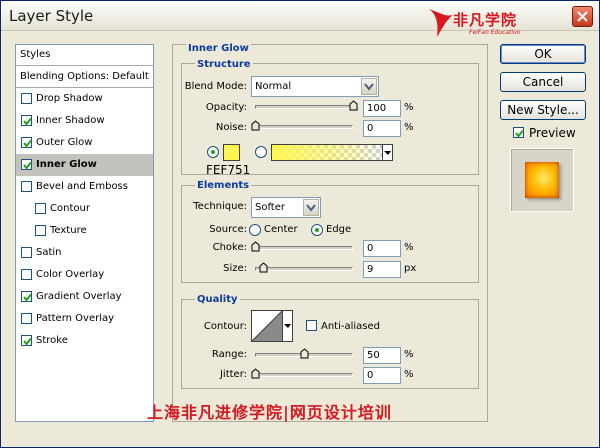 The image size is (600, 448). Describe the element at coordinates (281, 229) in the screenshot. I see `source-center-label: Center` at that location.